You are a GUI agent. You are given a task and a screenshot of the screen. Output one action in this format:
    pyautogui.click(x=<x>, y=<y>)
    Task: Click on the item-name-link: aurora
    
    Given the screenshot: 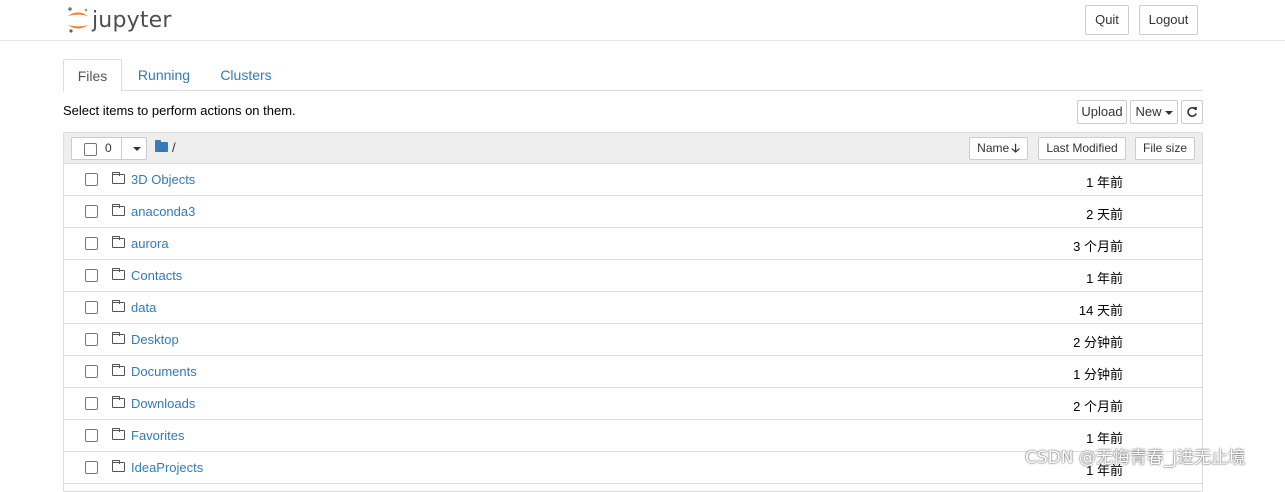 What is the action you would take?
    pyautogui.click(x=150, y=243)
    